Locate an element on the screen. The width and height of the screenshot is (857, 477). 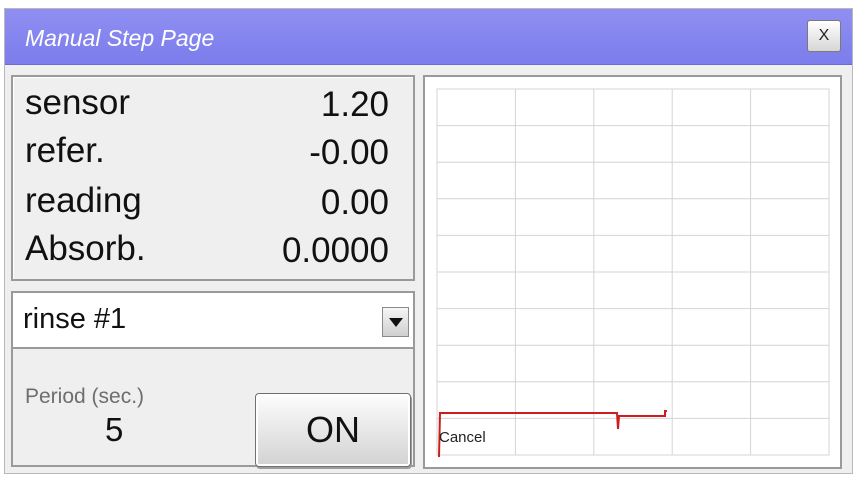
readout-value: 0.0000 is located at coordinates (335, 250).